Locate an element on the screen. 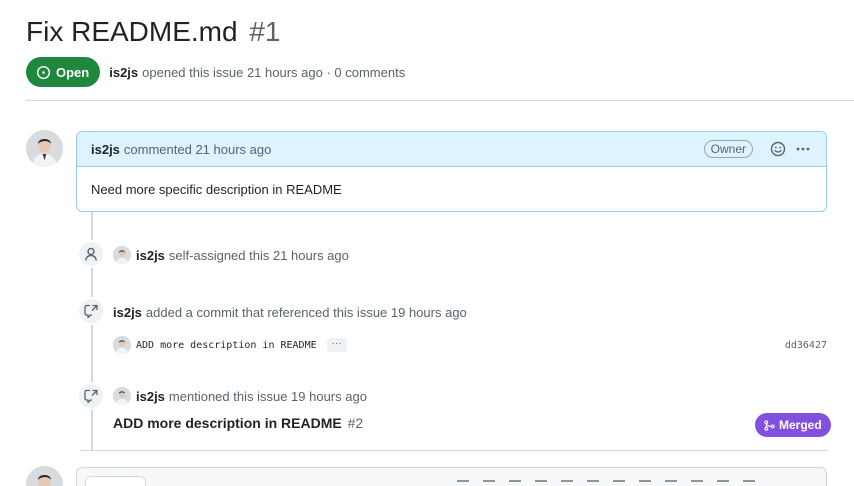  event-mention: is2js mentioned this issue 19 hours ago is located at coordinates (240, 396).